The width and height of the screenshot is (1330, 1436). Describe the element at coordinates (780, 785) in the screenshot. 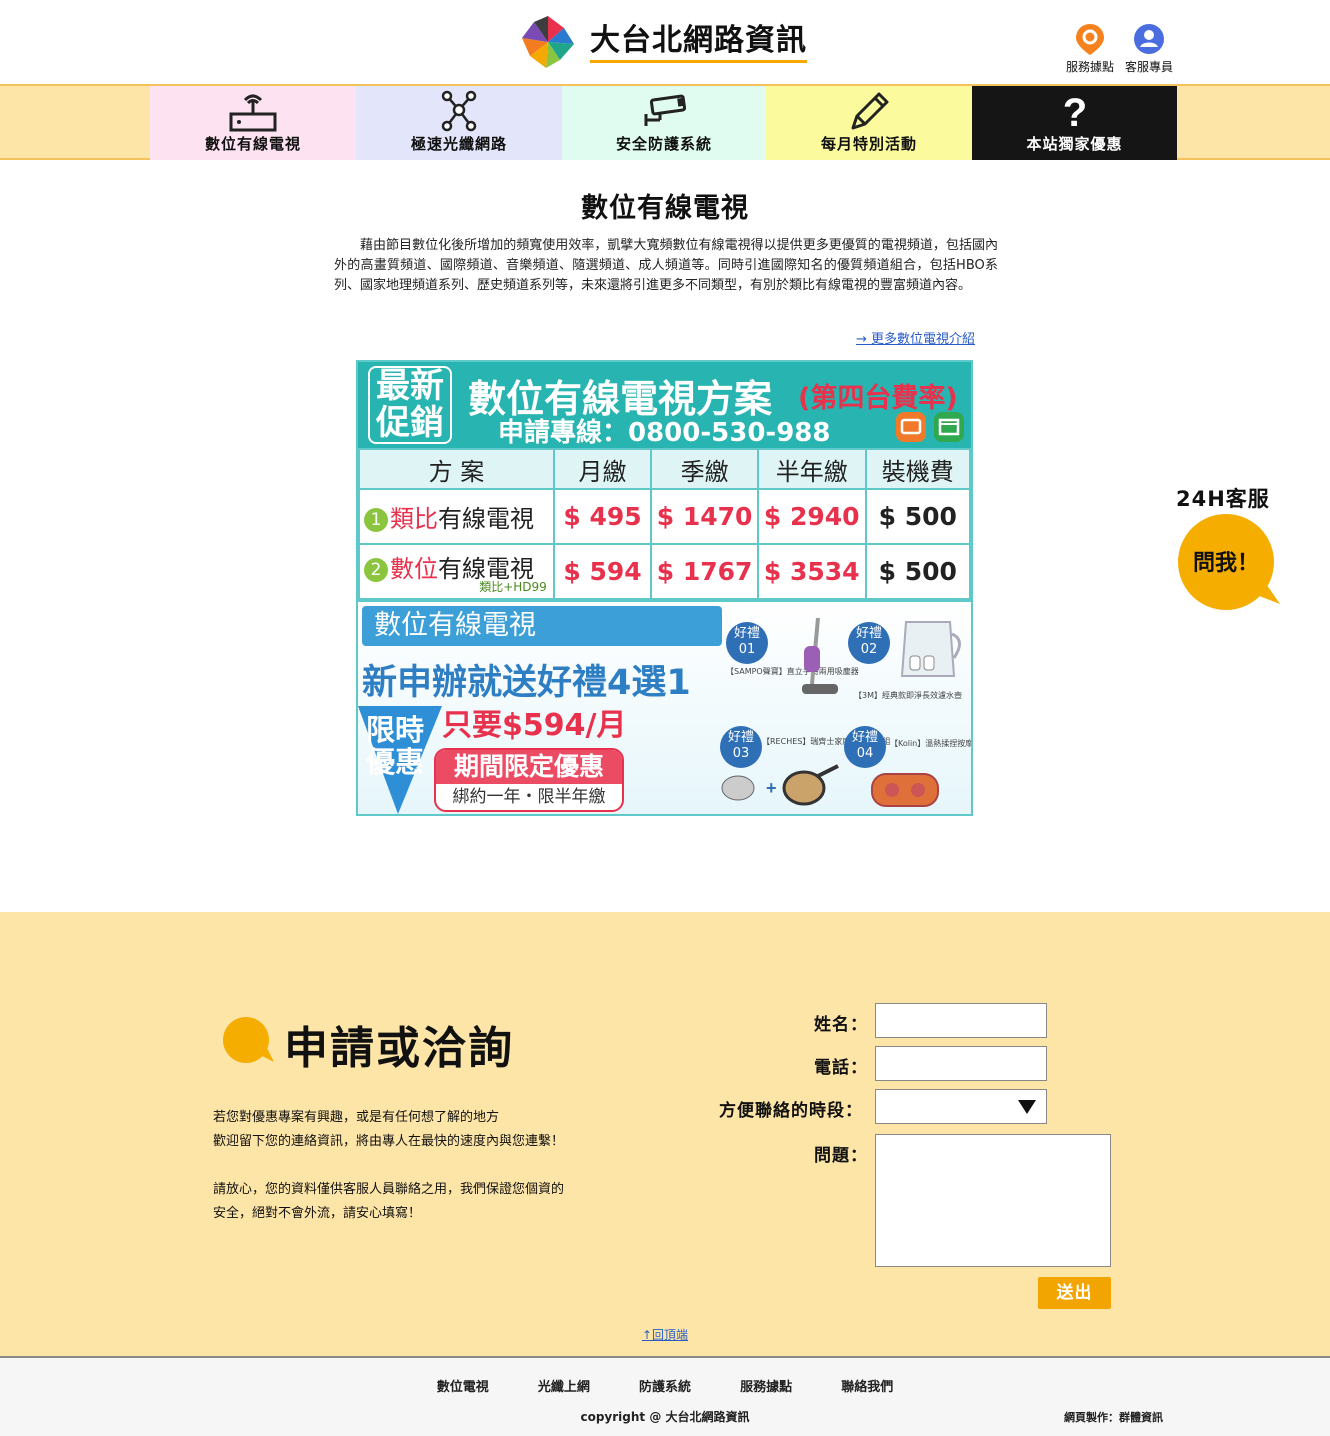

I see `cookware-icon: +` at that location.